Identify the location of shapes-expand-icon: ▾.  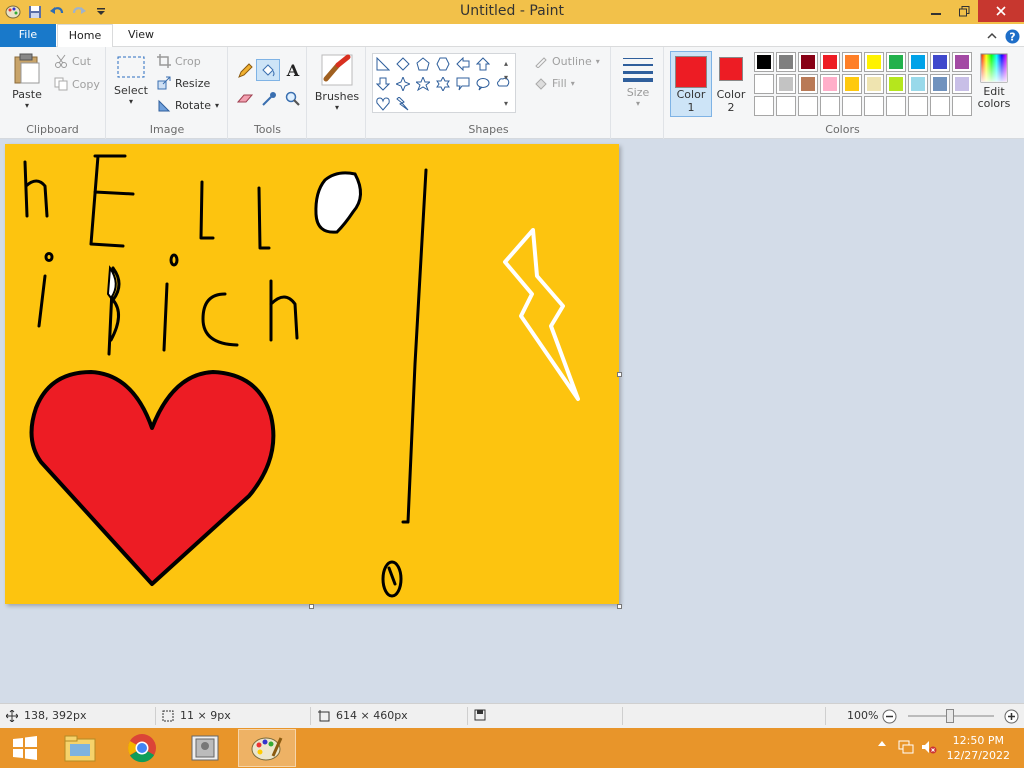
(506, 103).